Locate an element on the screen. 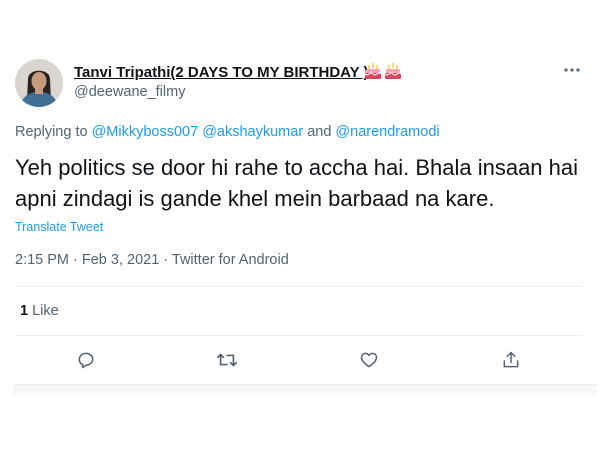  retweet-icon is located at coordinates (227, 360).